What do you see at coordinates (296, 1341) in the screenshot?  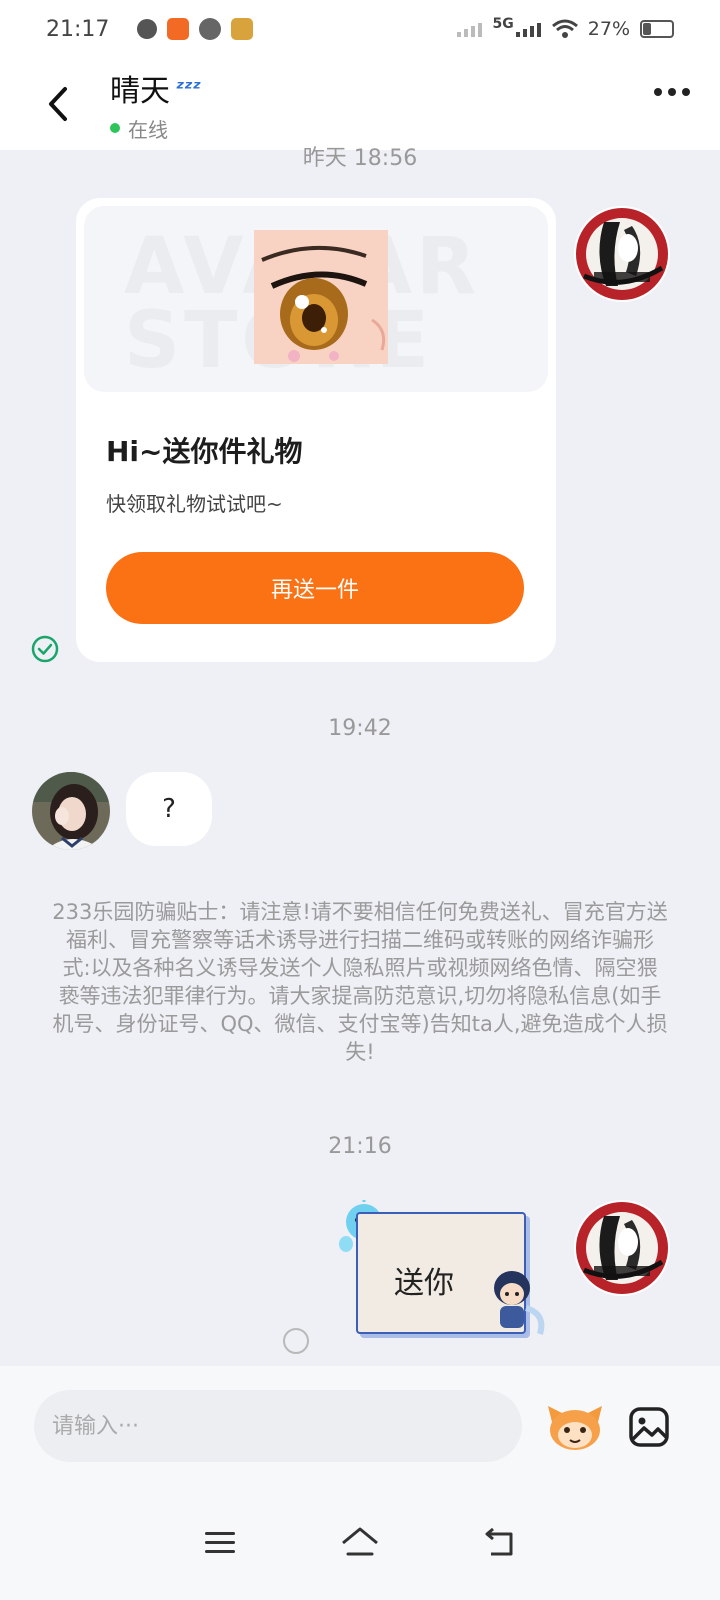 I see `sending-status-icon` at bounding box center [296, 1341].